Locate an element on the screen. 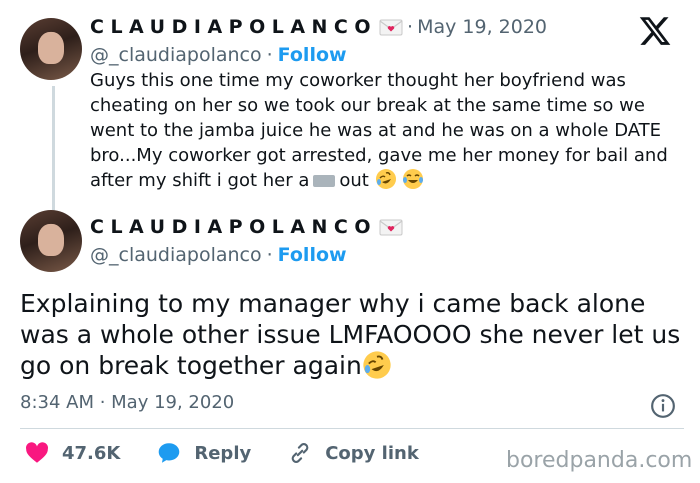 The width and height of the screenshot is (700, 483). like-button: 47.6K is located at coordinates (72, 453).